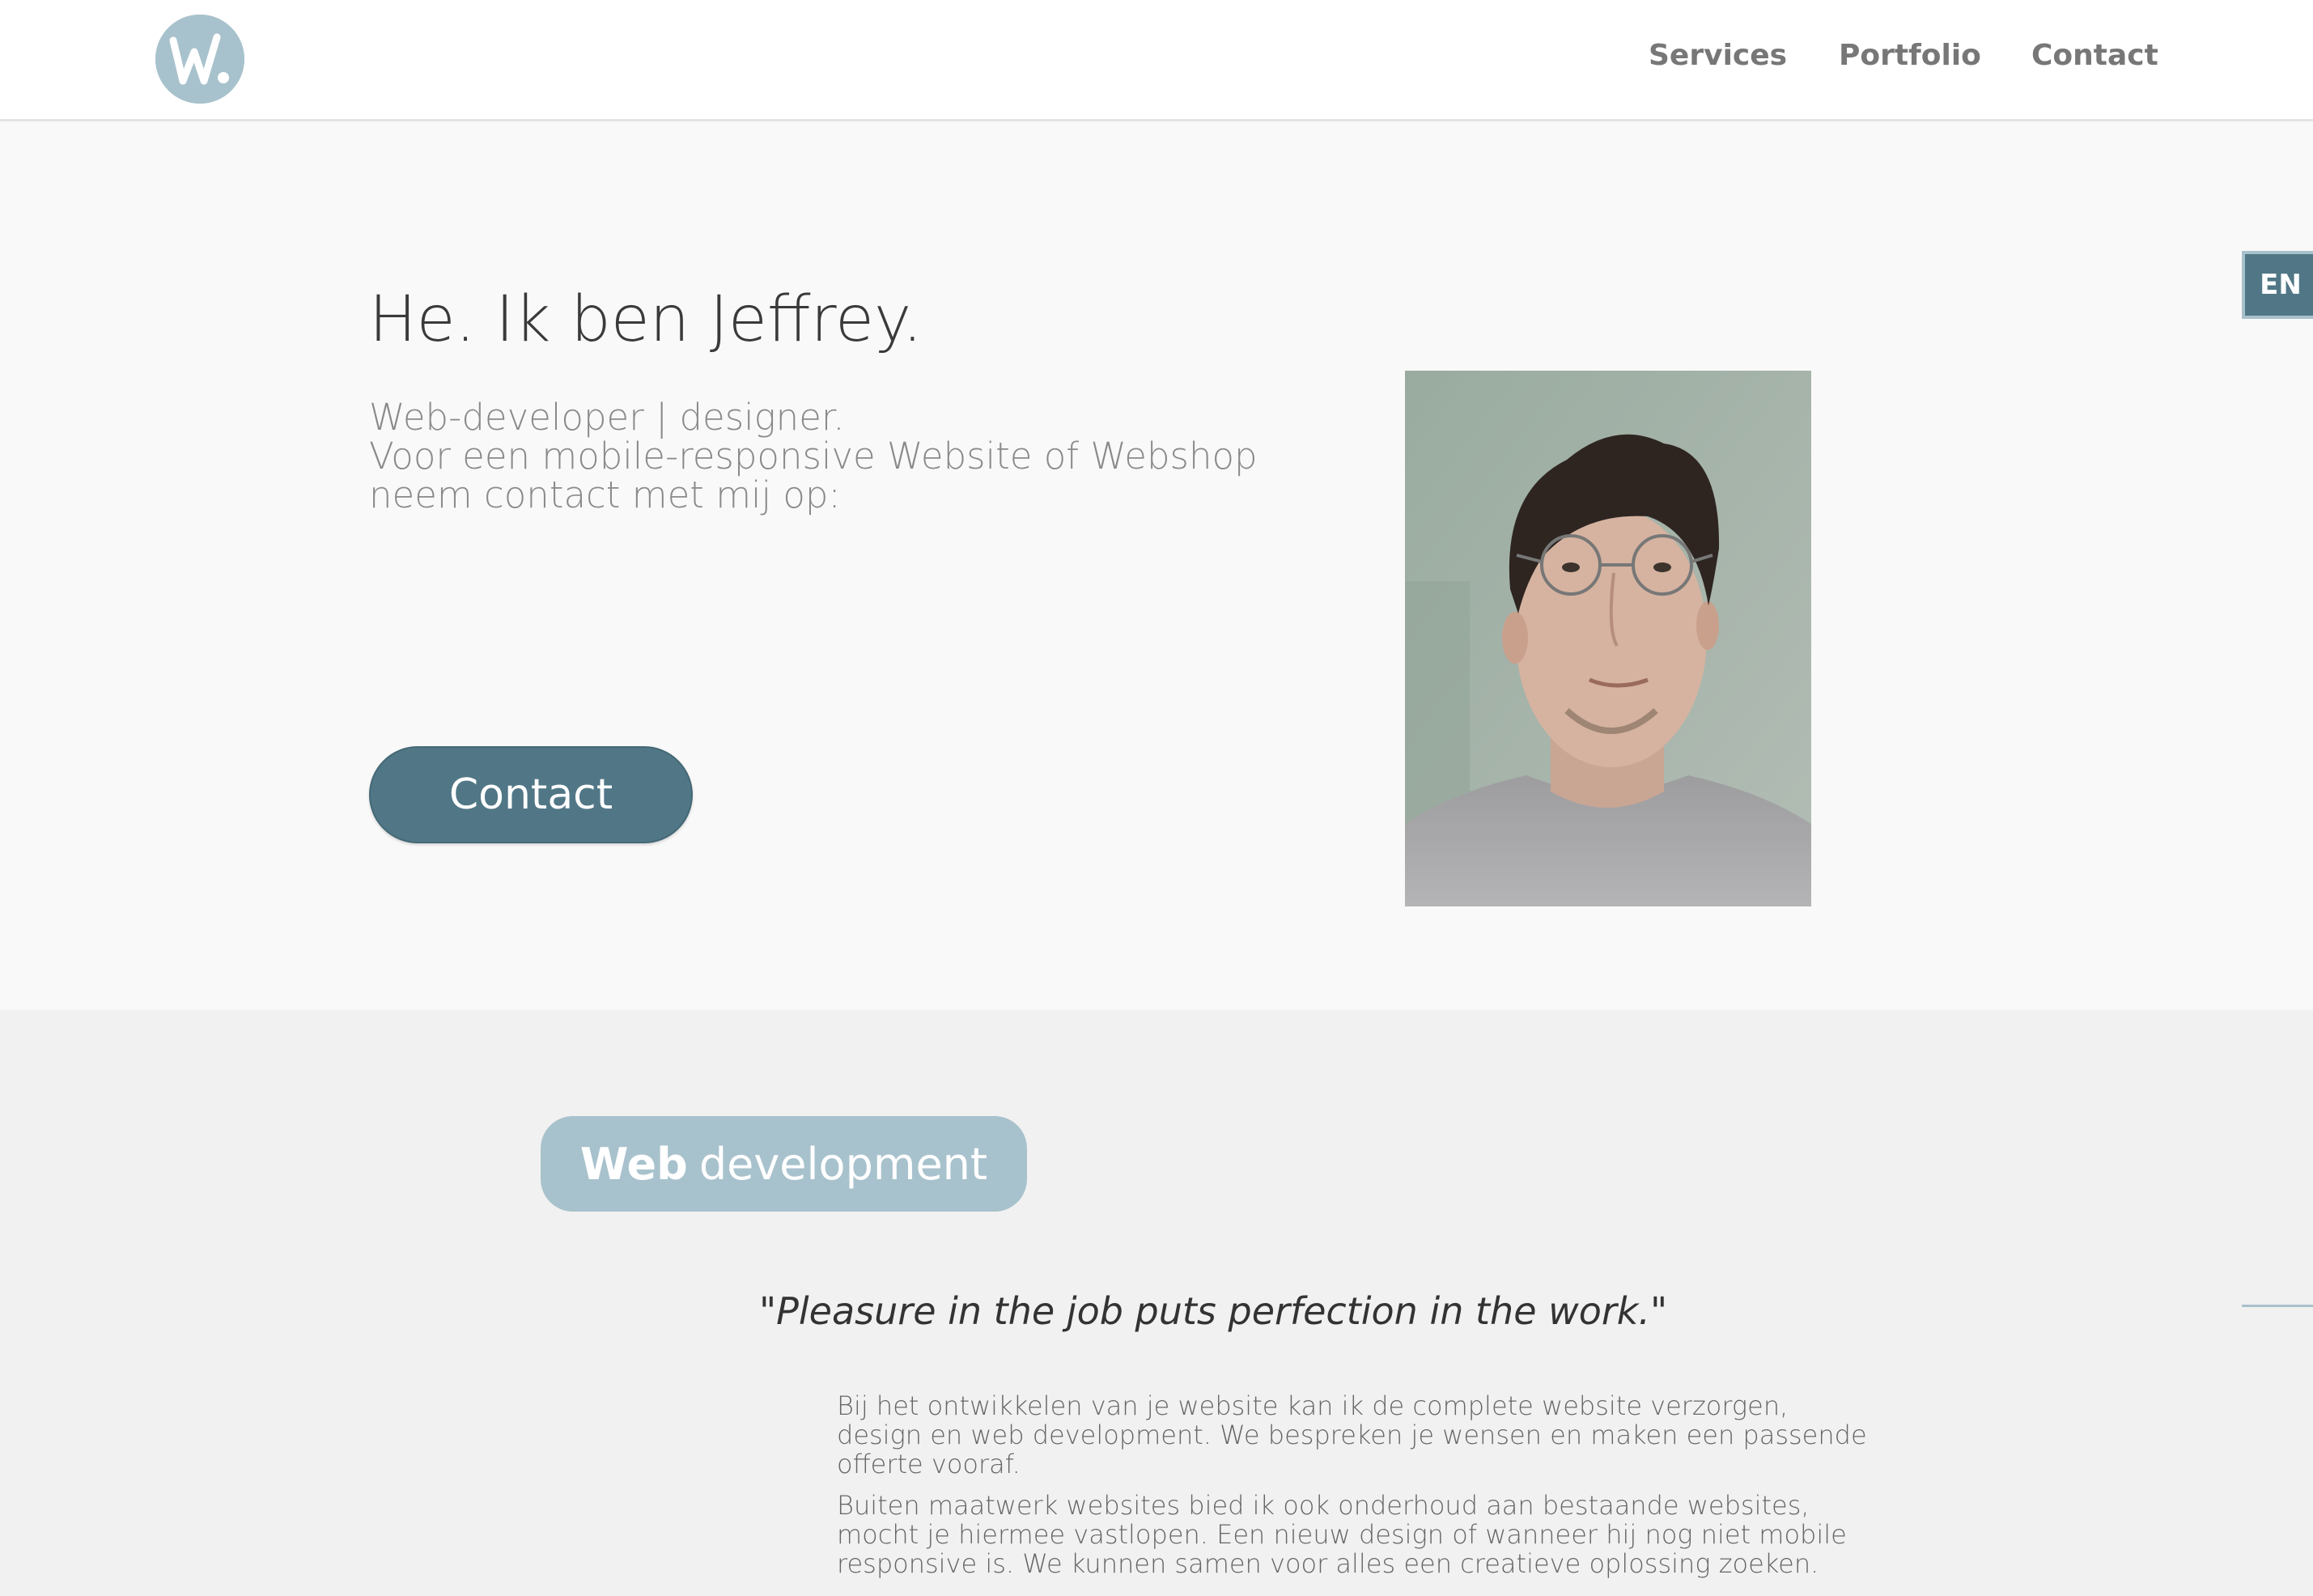 Image resolution: width=2313 pixels, height=1596 pixels. What do you see at coordinates (607, 417) in the screenshot?
I see `hero-subtitle-line1: Web-developer | designer.` at bounding box center [607, 417].